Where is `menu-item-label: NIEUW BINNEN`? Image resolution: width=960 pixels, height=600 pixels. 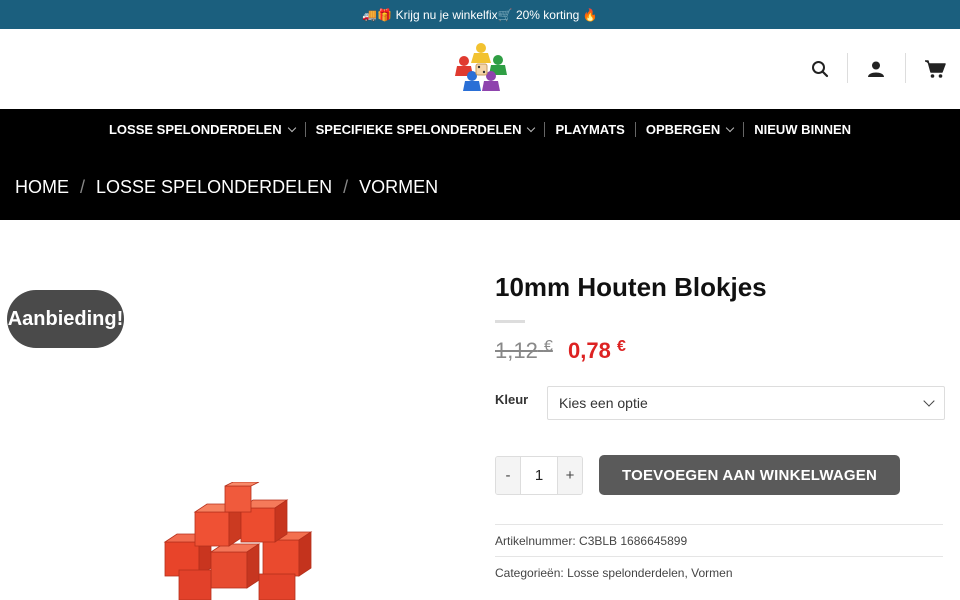 menu-item-label: NIEUW BINNEN is located at coordinates (803, 129).